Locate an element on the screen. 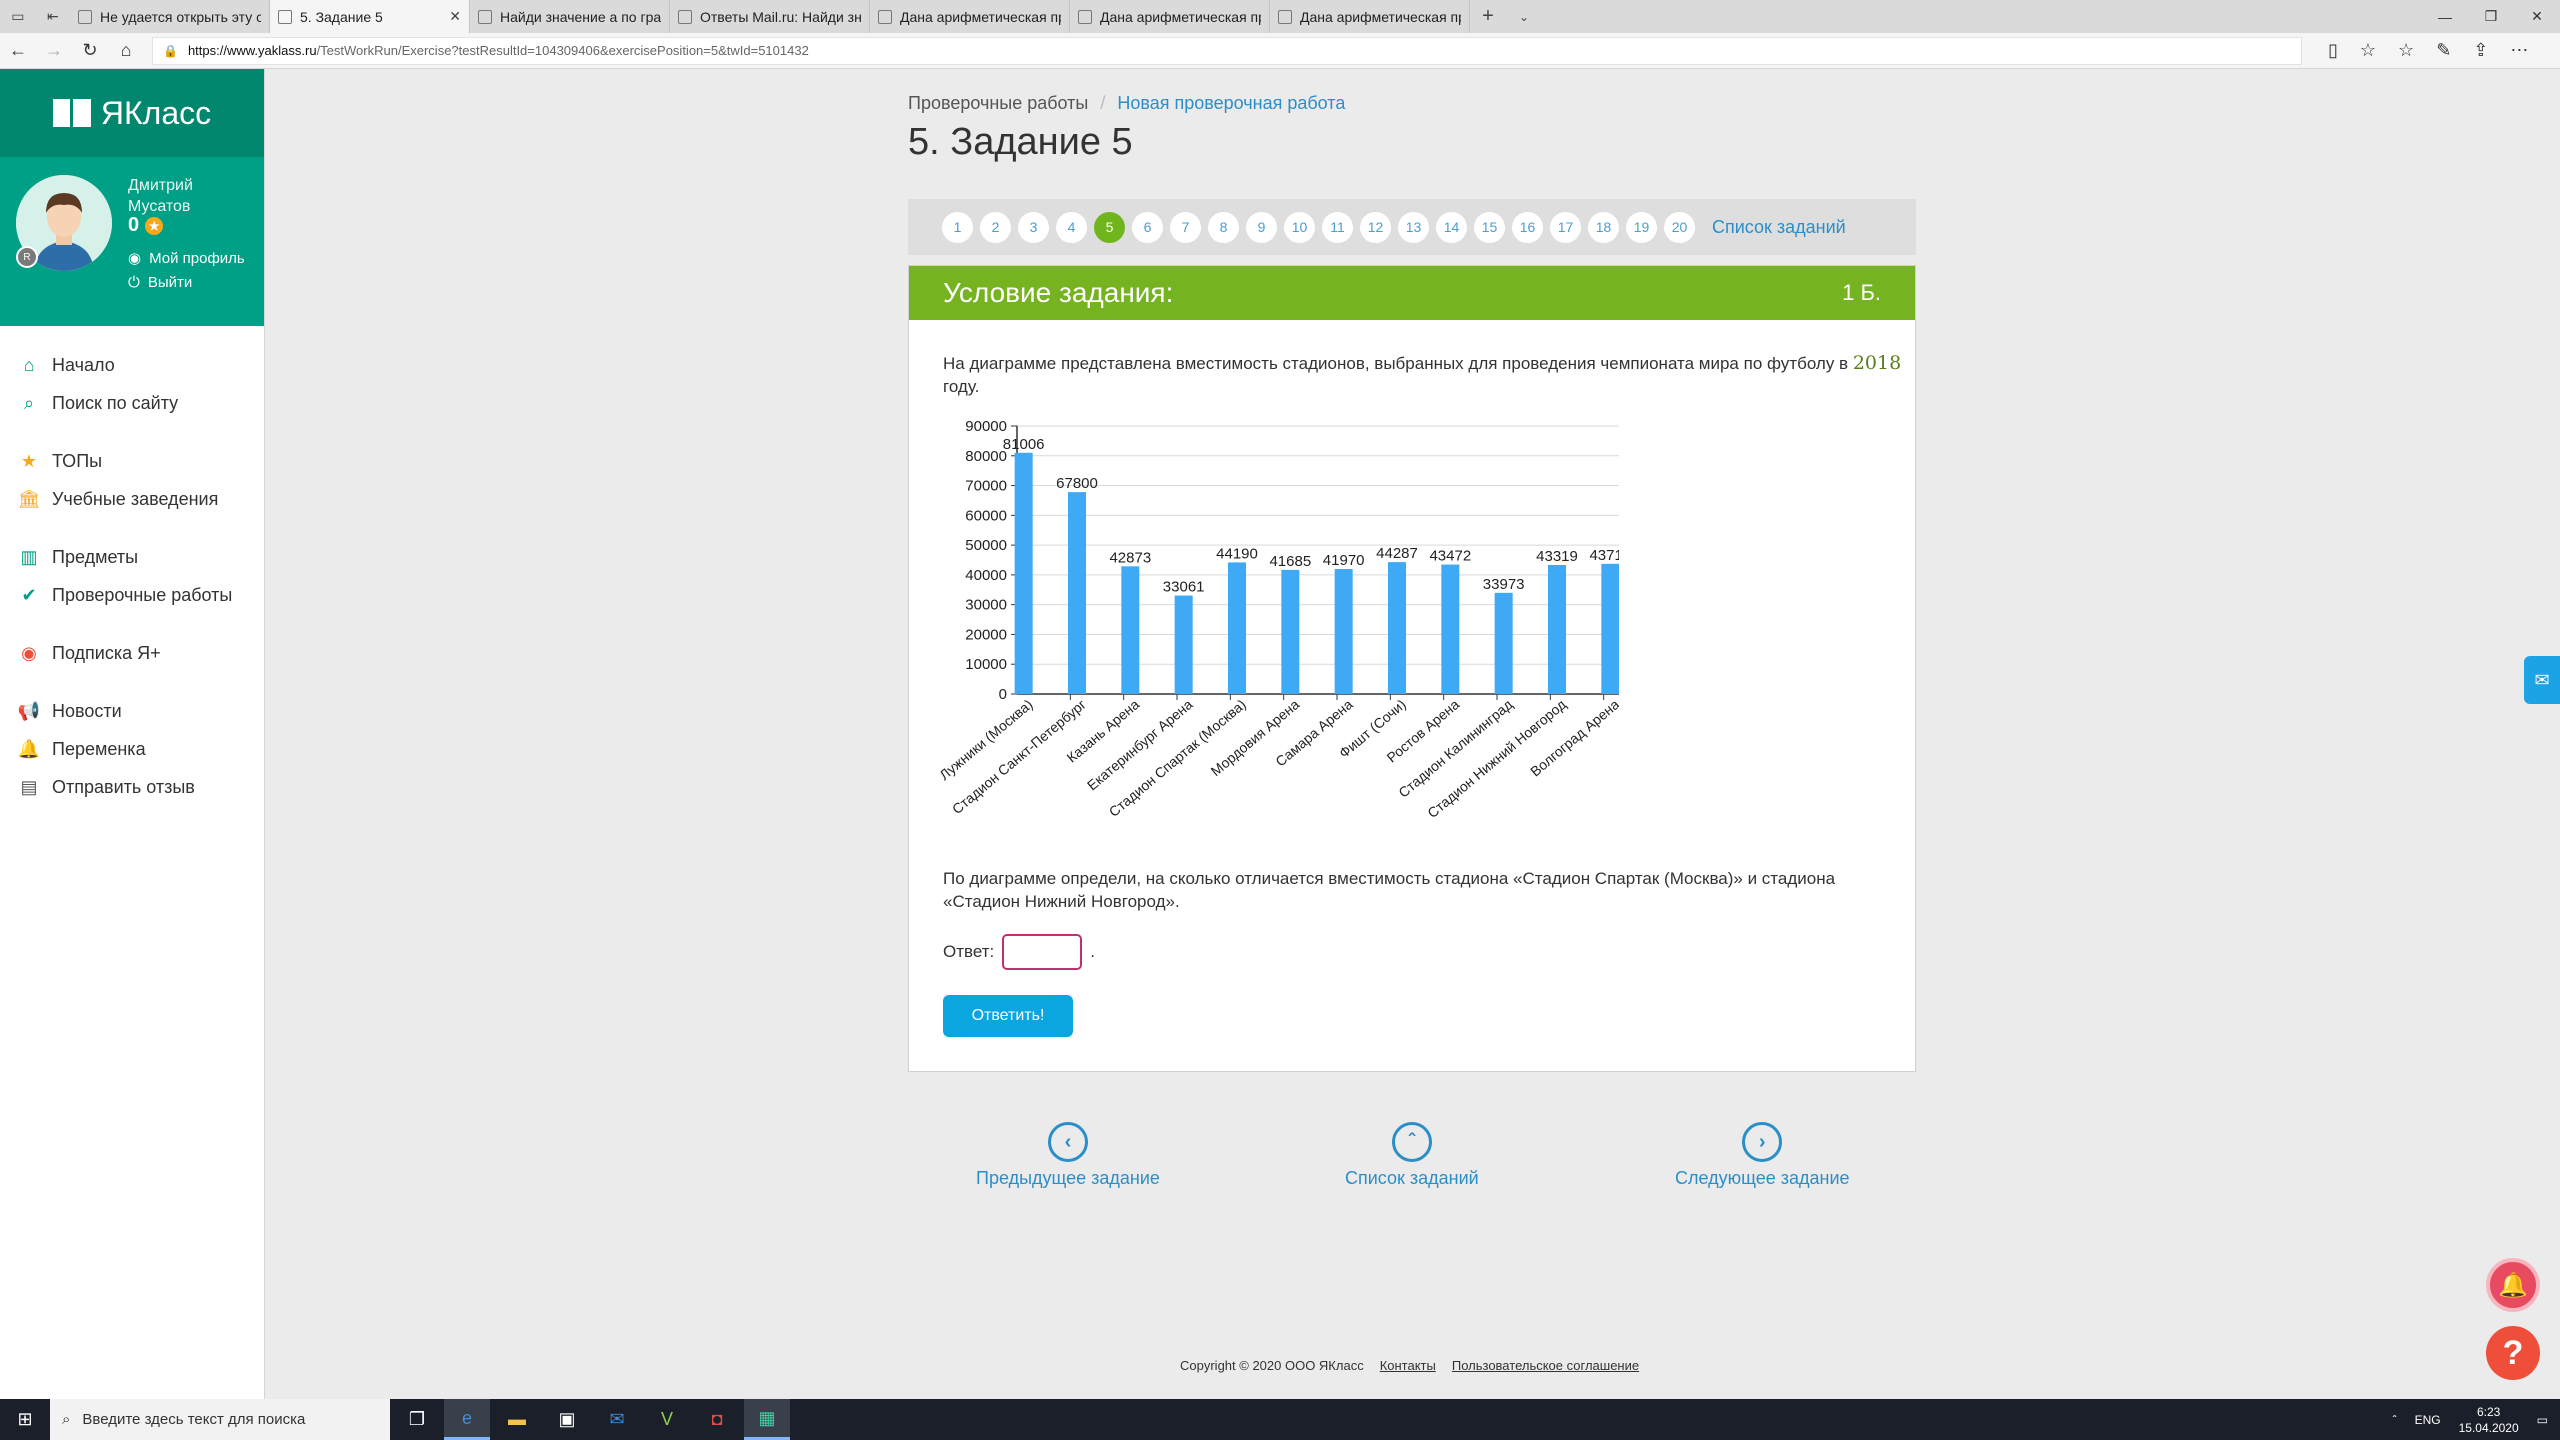 The image size is (2560, 1440). tab-0: Не удается открыть эту стр is located at coordinates (170, 16).